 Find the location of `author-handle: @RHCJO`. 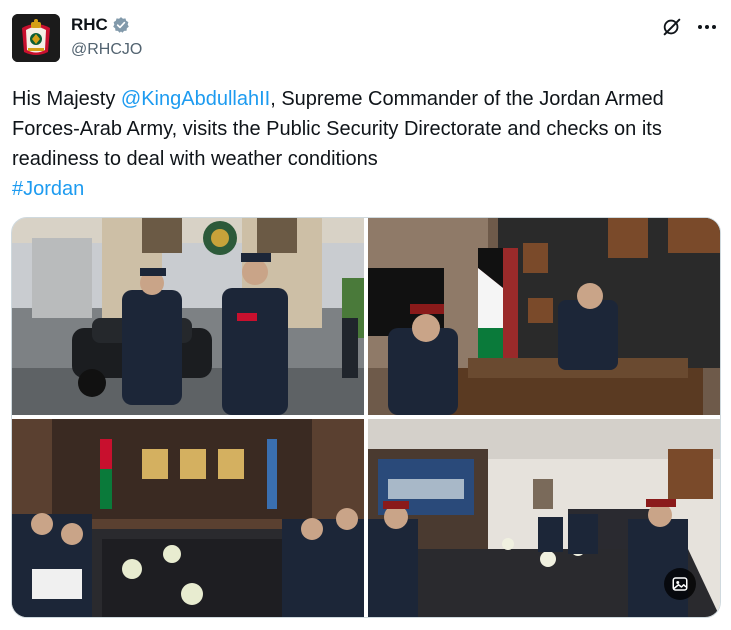

author-handle: @RHCJO is located at coordinates (106, 50).